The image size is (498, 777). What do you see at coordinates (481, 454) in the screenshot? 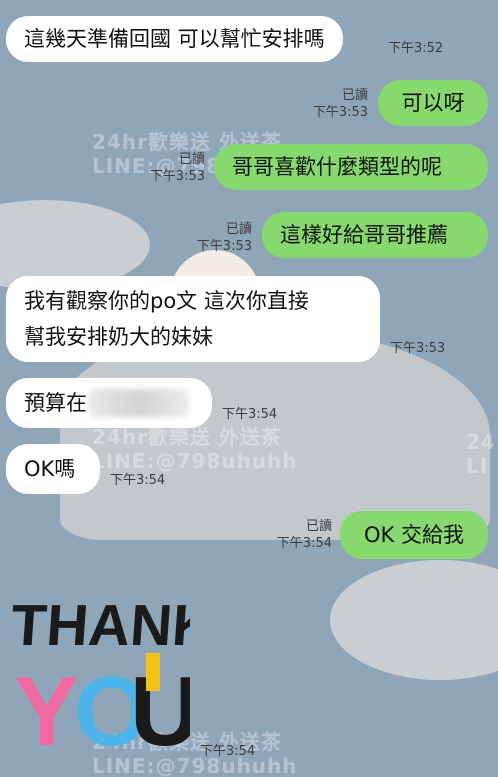
I see `watermark: 24 LI` at bounding box center [481, 454].